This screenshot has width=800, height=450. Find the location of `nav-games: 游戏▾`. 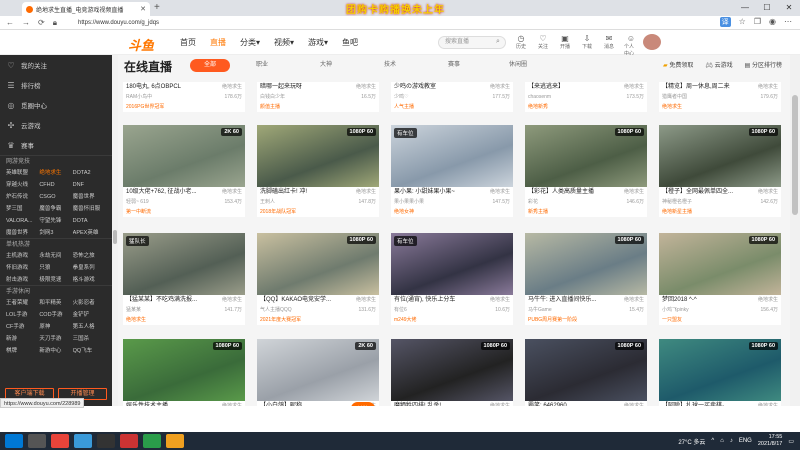

nav-games: 游戏▾ is located at coordinates (318, 42).